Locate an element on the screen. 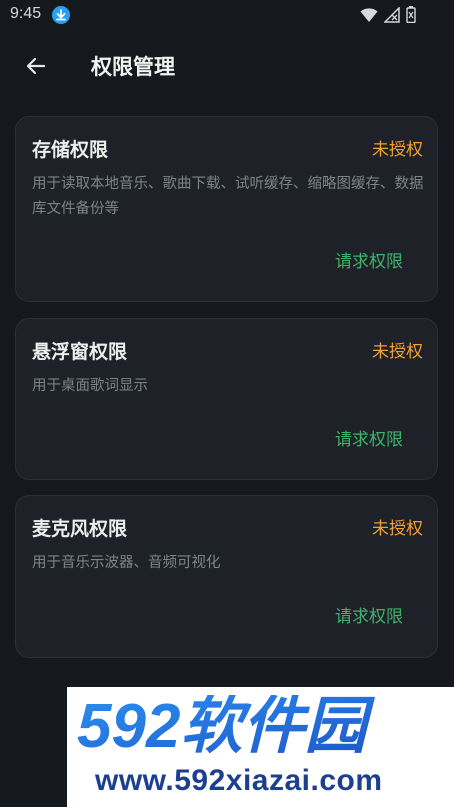 The height and width of the screenshot is (807, 454). permission-description: 用于读取本地音乐、歌曲下载、试听缓存、缩略图缓存、数据库文件备份等 is located at coordinates (228, 196).